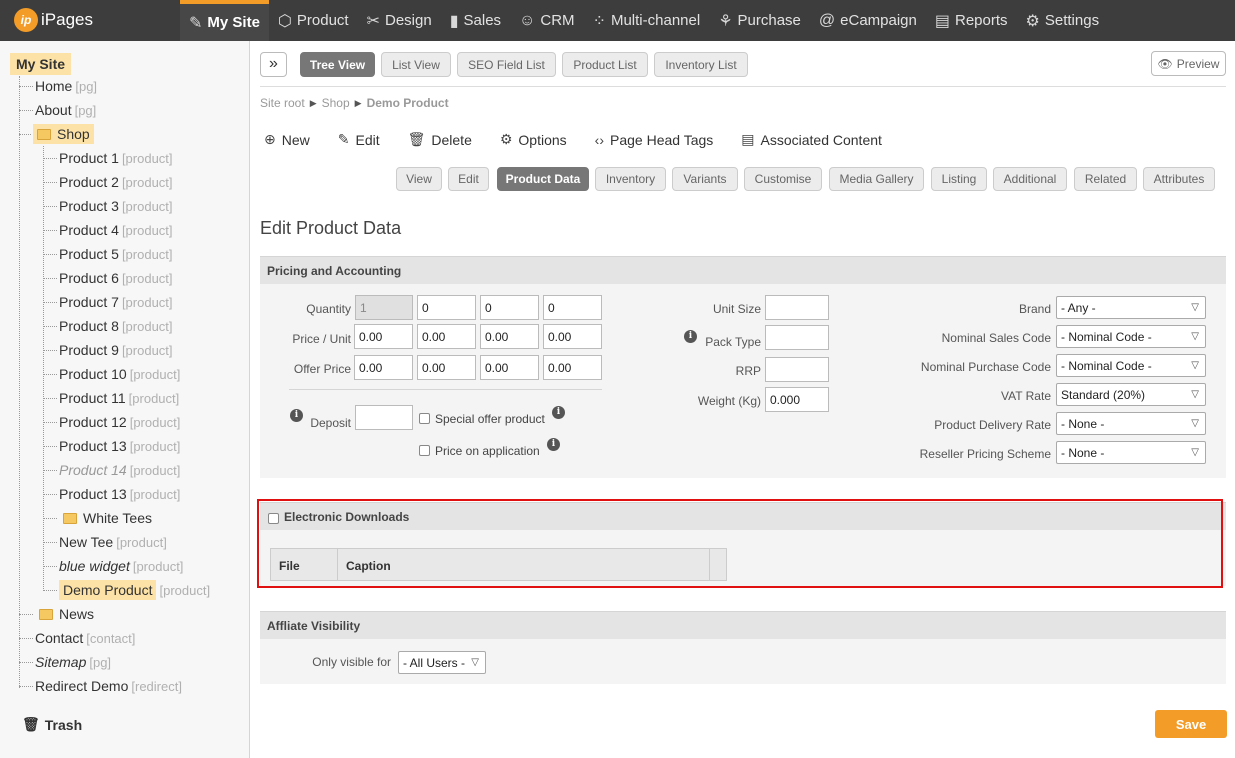  I want to click on nominal-purchase-select: - Nominal Code - ▽, so click(1131, 365).